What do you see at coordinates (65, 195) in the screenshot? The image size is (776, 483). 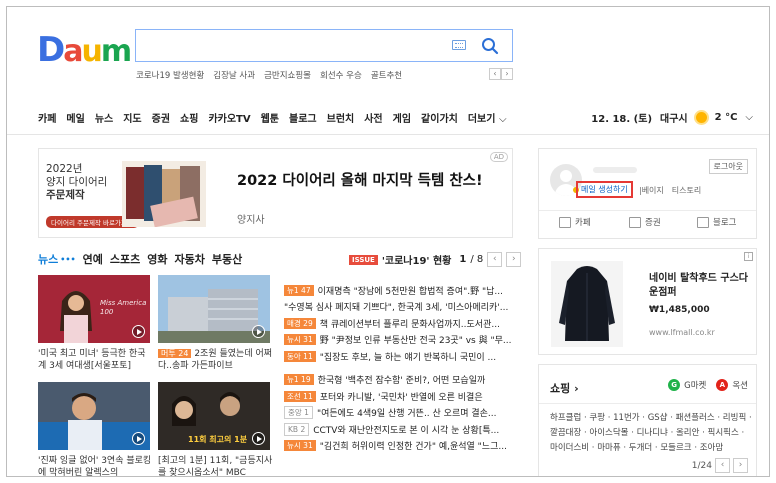 I see `banner-line3: 주문제작` at bounding box center [65, 195].